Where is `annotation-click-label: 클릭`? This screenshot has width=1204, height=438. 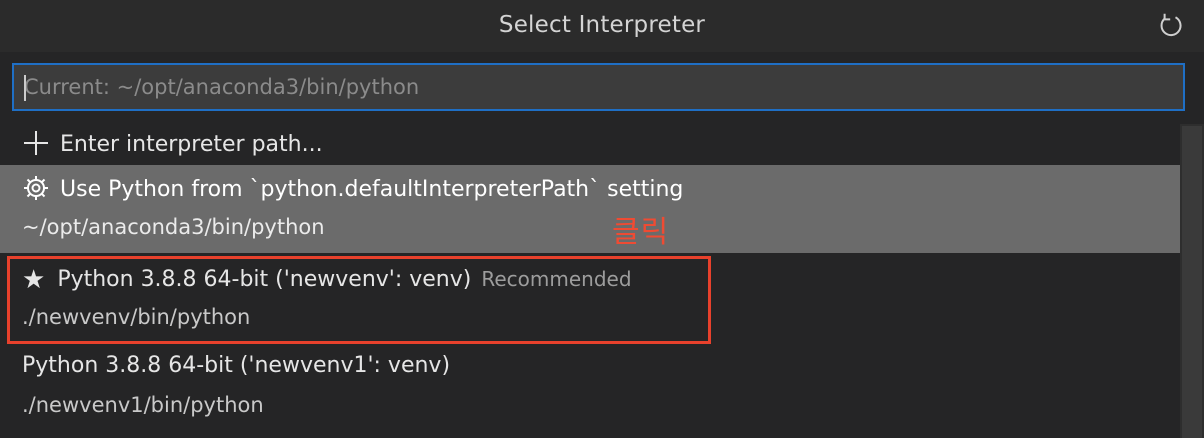 annotation-click-label: 클릭 is located at coordinates (641, 232).